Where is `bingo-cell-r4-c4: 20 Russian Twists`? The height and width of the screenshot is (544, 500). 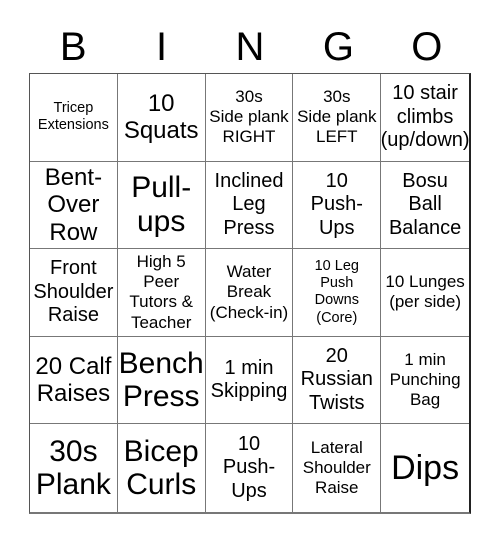
bingo-cell-r4-c4: 20 Russian Twists is located at coordinates (337, 380).